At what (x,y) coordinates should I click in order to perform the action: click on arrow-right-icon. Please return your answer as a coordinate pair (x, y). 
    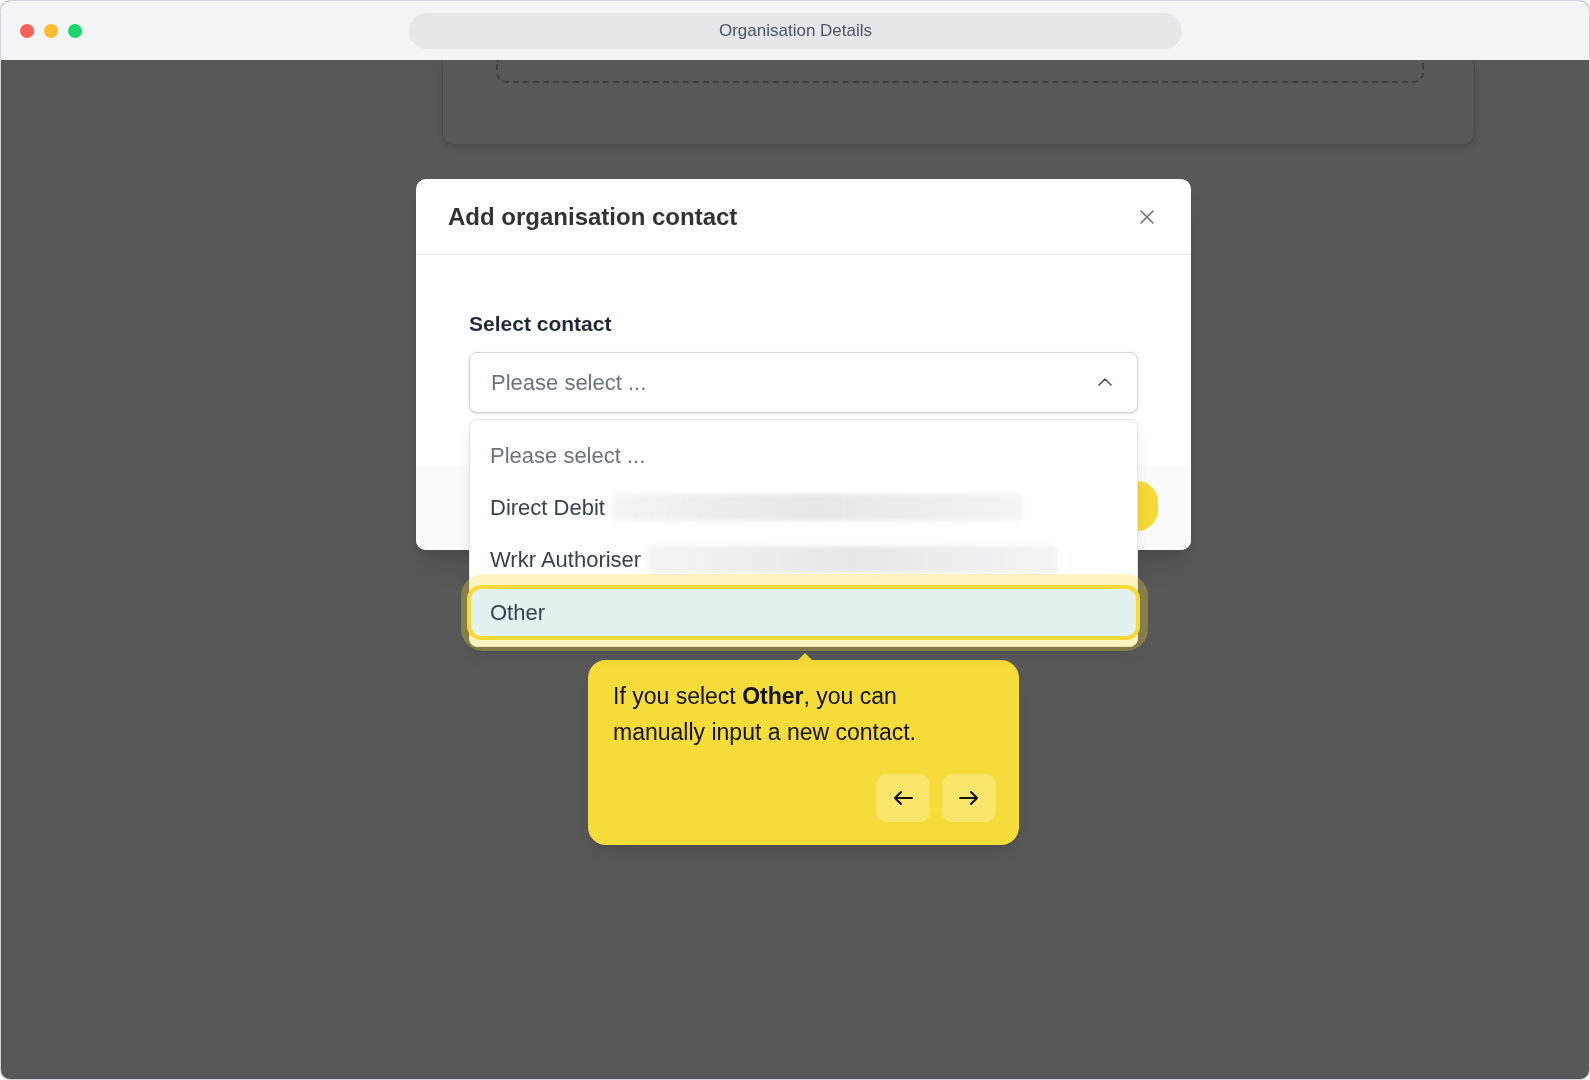
    Looking at the image, I should click on (969, 798).